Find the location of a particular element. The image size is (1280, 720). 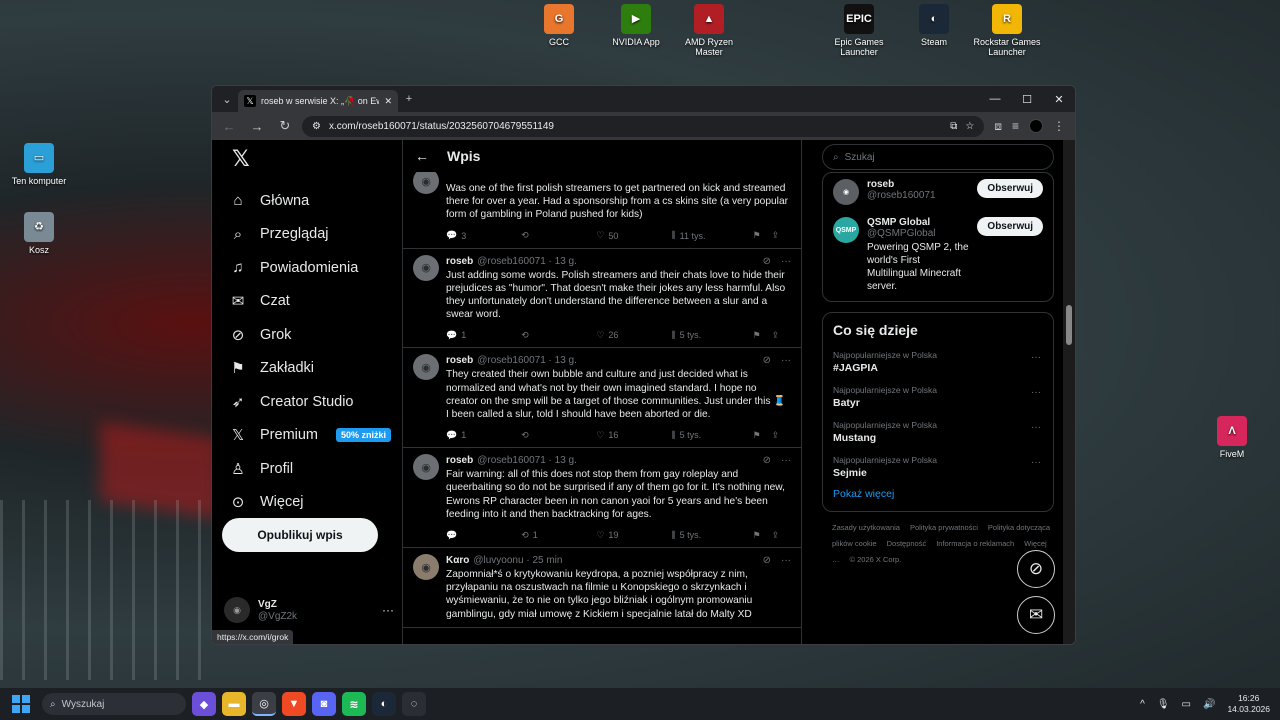

forward-button: → is located at coordinates (257, 126).